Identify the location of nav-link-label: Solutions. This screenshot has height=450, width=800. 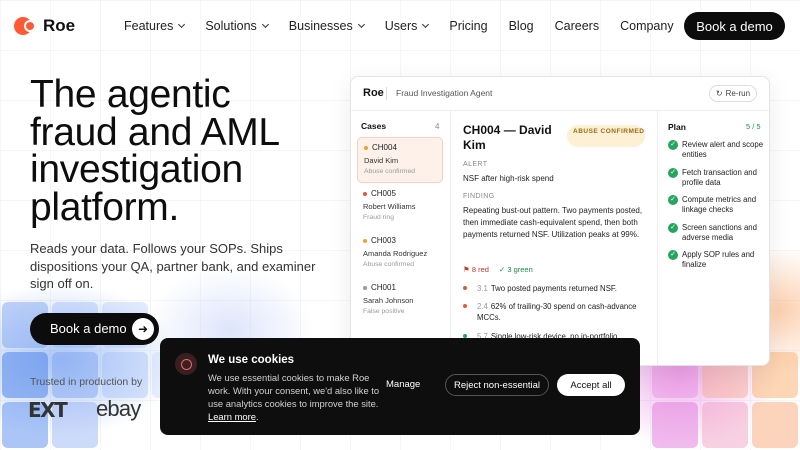
(231, 26).